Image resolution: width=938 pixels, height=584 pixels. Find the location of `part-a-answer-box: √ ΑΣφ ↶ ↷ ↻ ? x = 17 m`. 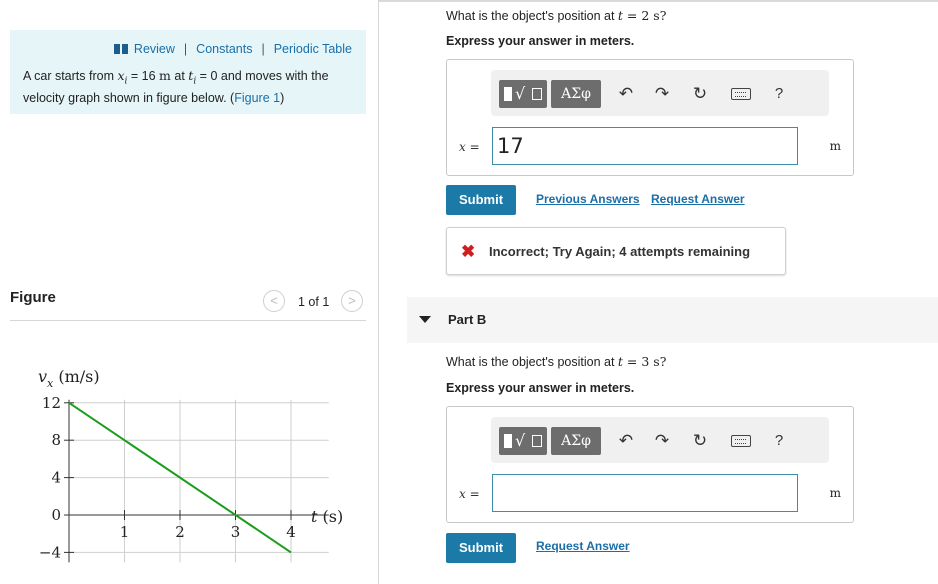

part-a-answer-box: √ ΑΣφ ↶ ↷ ↻ ? x = 17 m is located at coordinates (650, 117).